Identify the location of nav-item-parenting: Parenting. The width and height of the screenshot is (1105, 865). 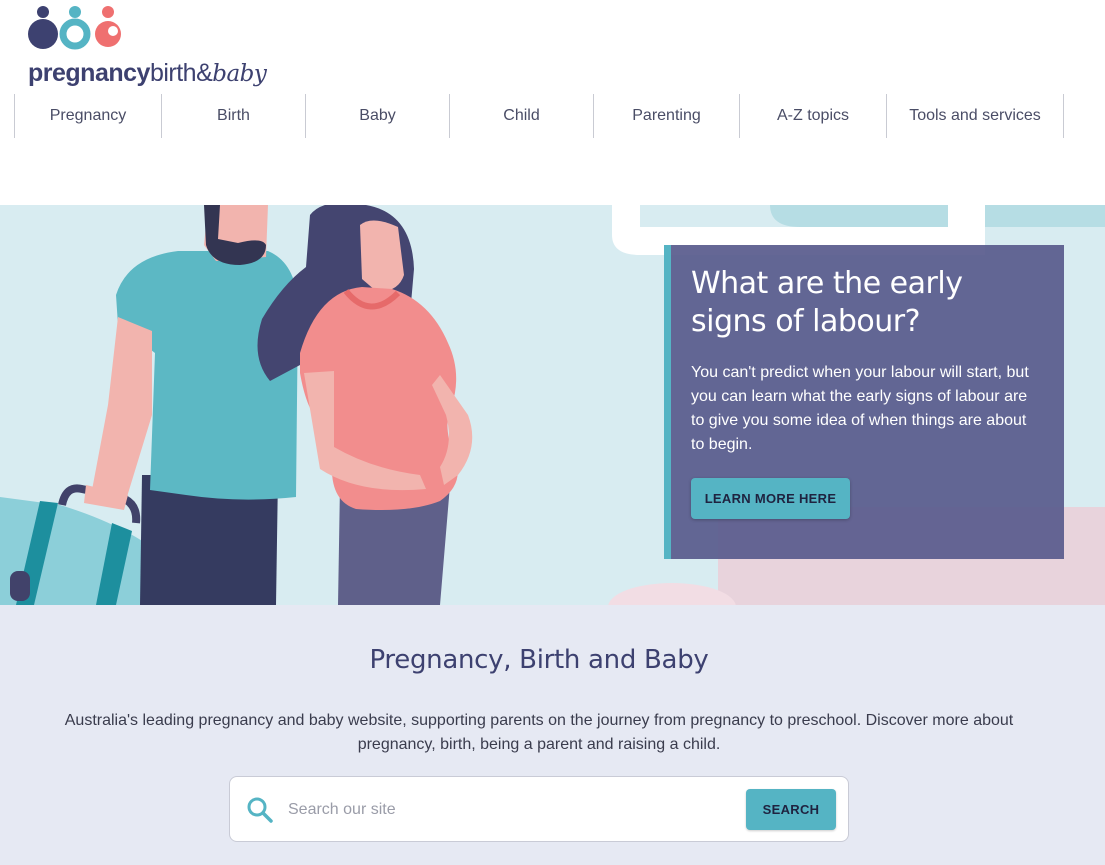
(666, 116).